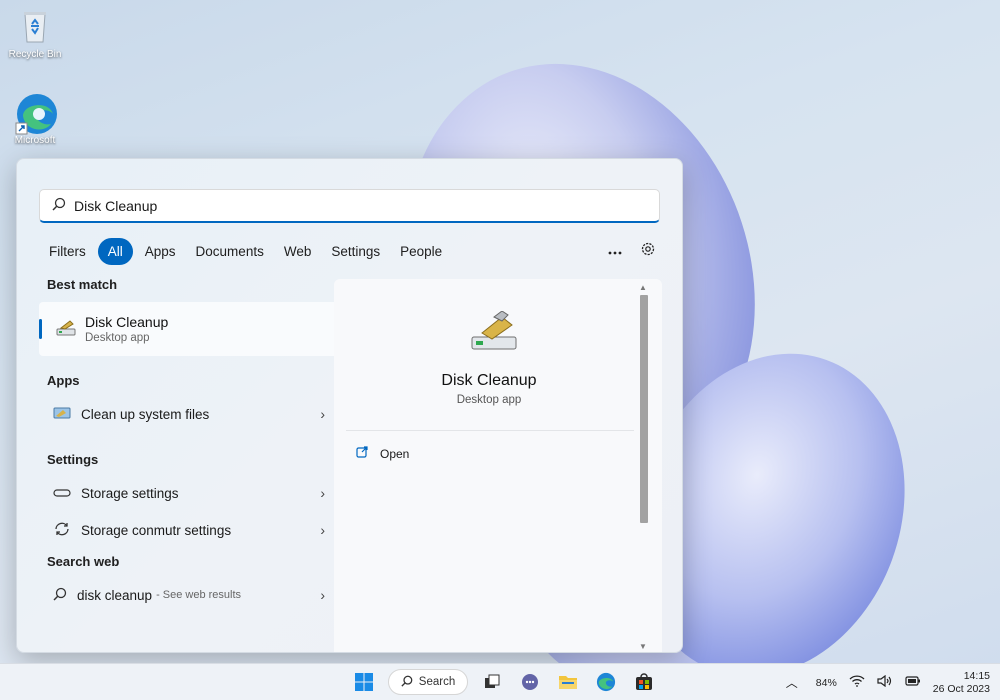 This screenshot has width=1000, height=700. I want to click on preview-subtitle: Desktop app, so click(489, 400).